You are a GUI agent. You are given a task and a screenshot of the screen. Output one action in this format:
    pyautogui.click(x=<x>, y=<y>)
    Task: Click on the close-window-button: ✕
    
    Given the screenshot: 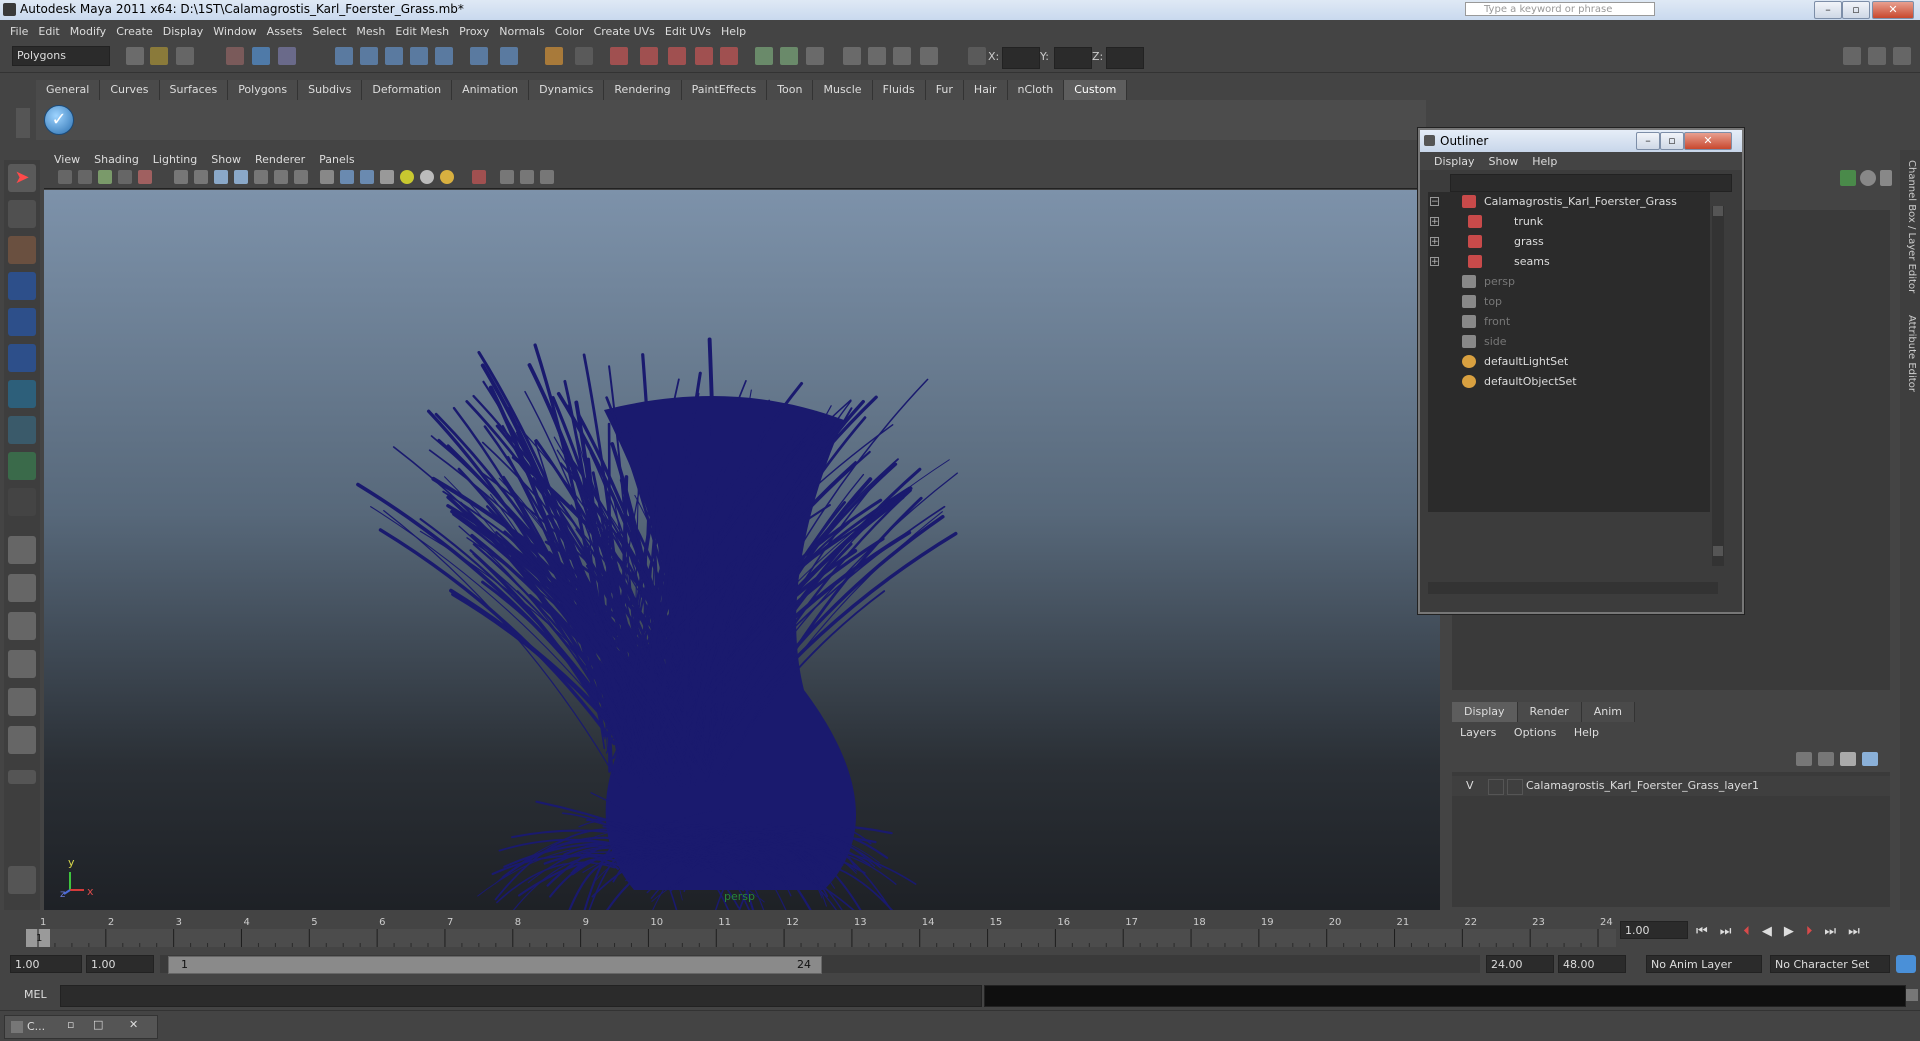 What is the action you would take?
    pyautogui.click(x=1893, y=10)
    